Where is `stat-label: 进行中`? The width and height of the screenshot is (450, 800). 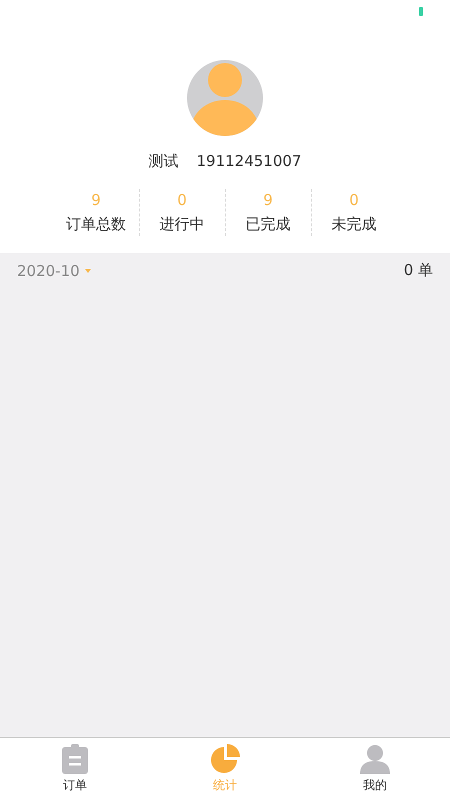 stat-label: 进行中 is located at coordinates (182, 224).